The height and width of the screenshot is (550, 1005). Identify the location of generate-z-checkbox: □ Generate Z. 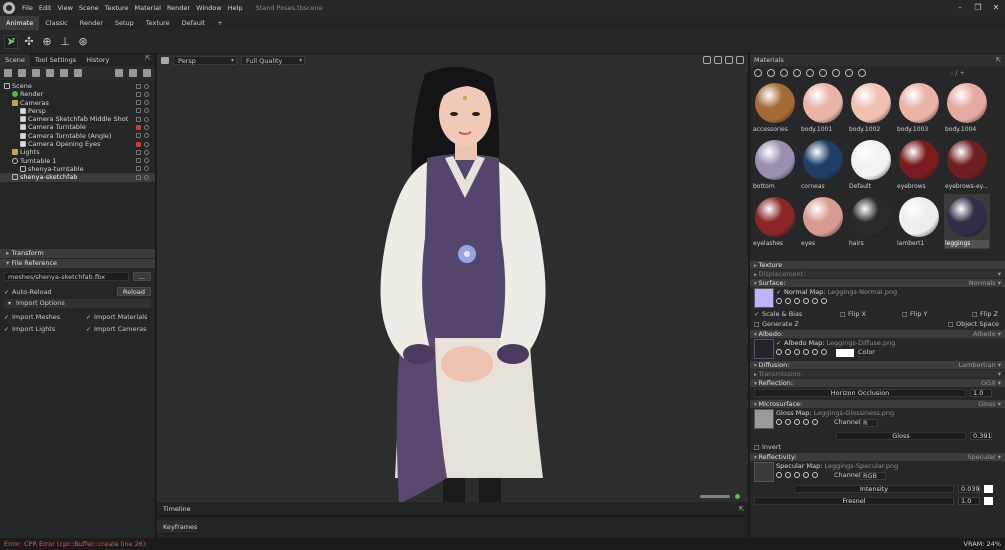
(776, 324).